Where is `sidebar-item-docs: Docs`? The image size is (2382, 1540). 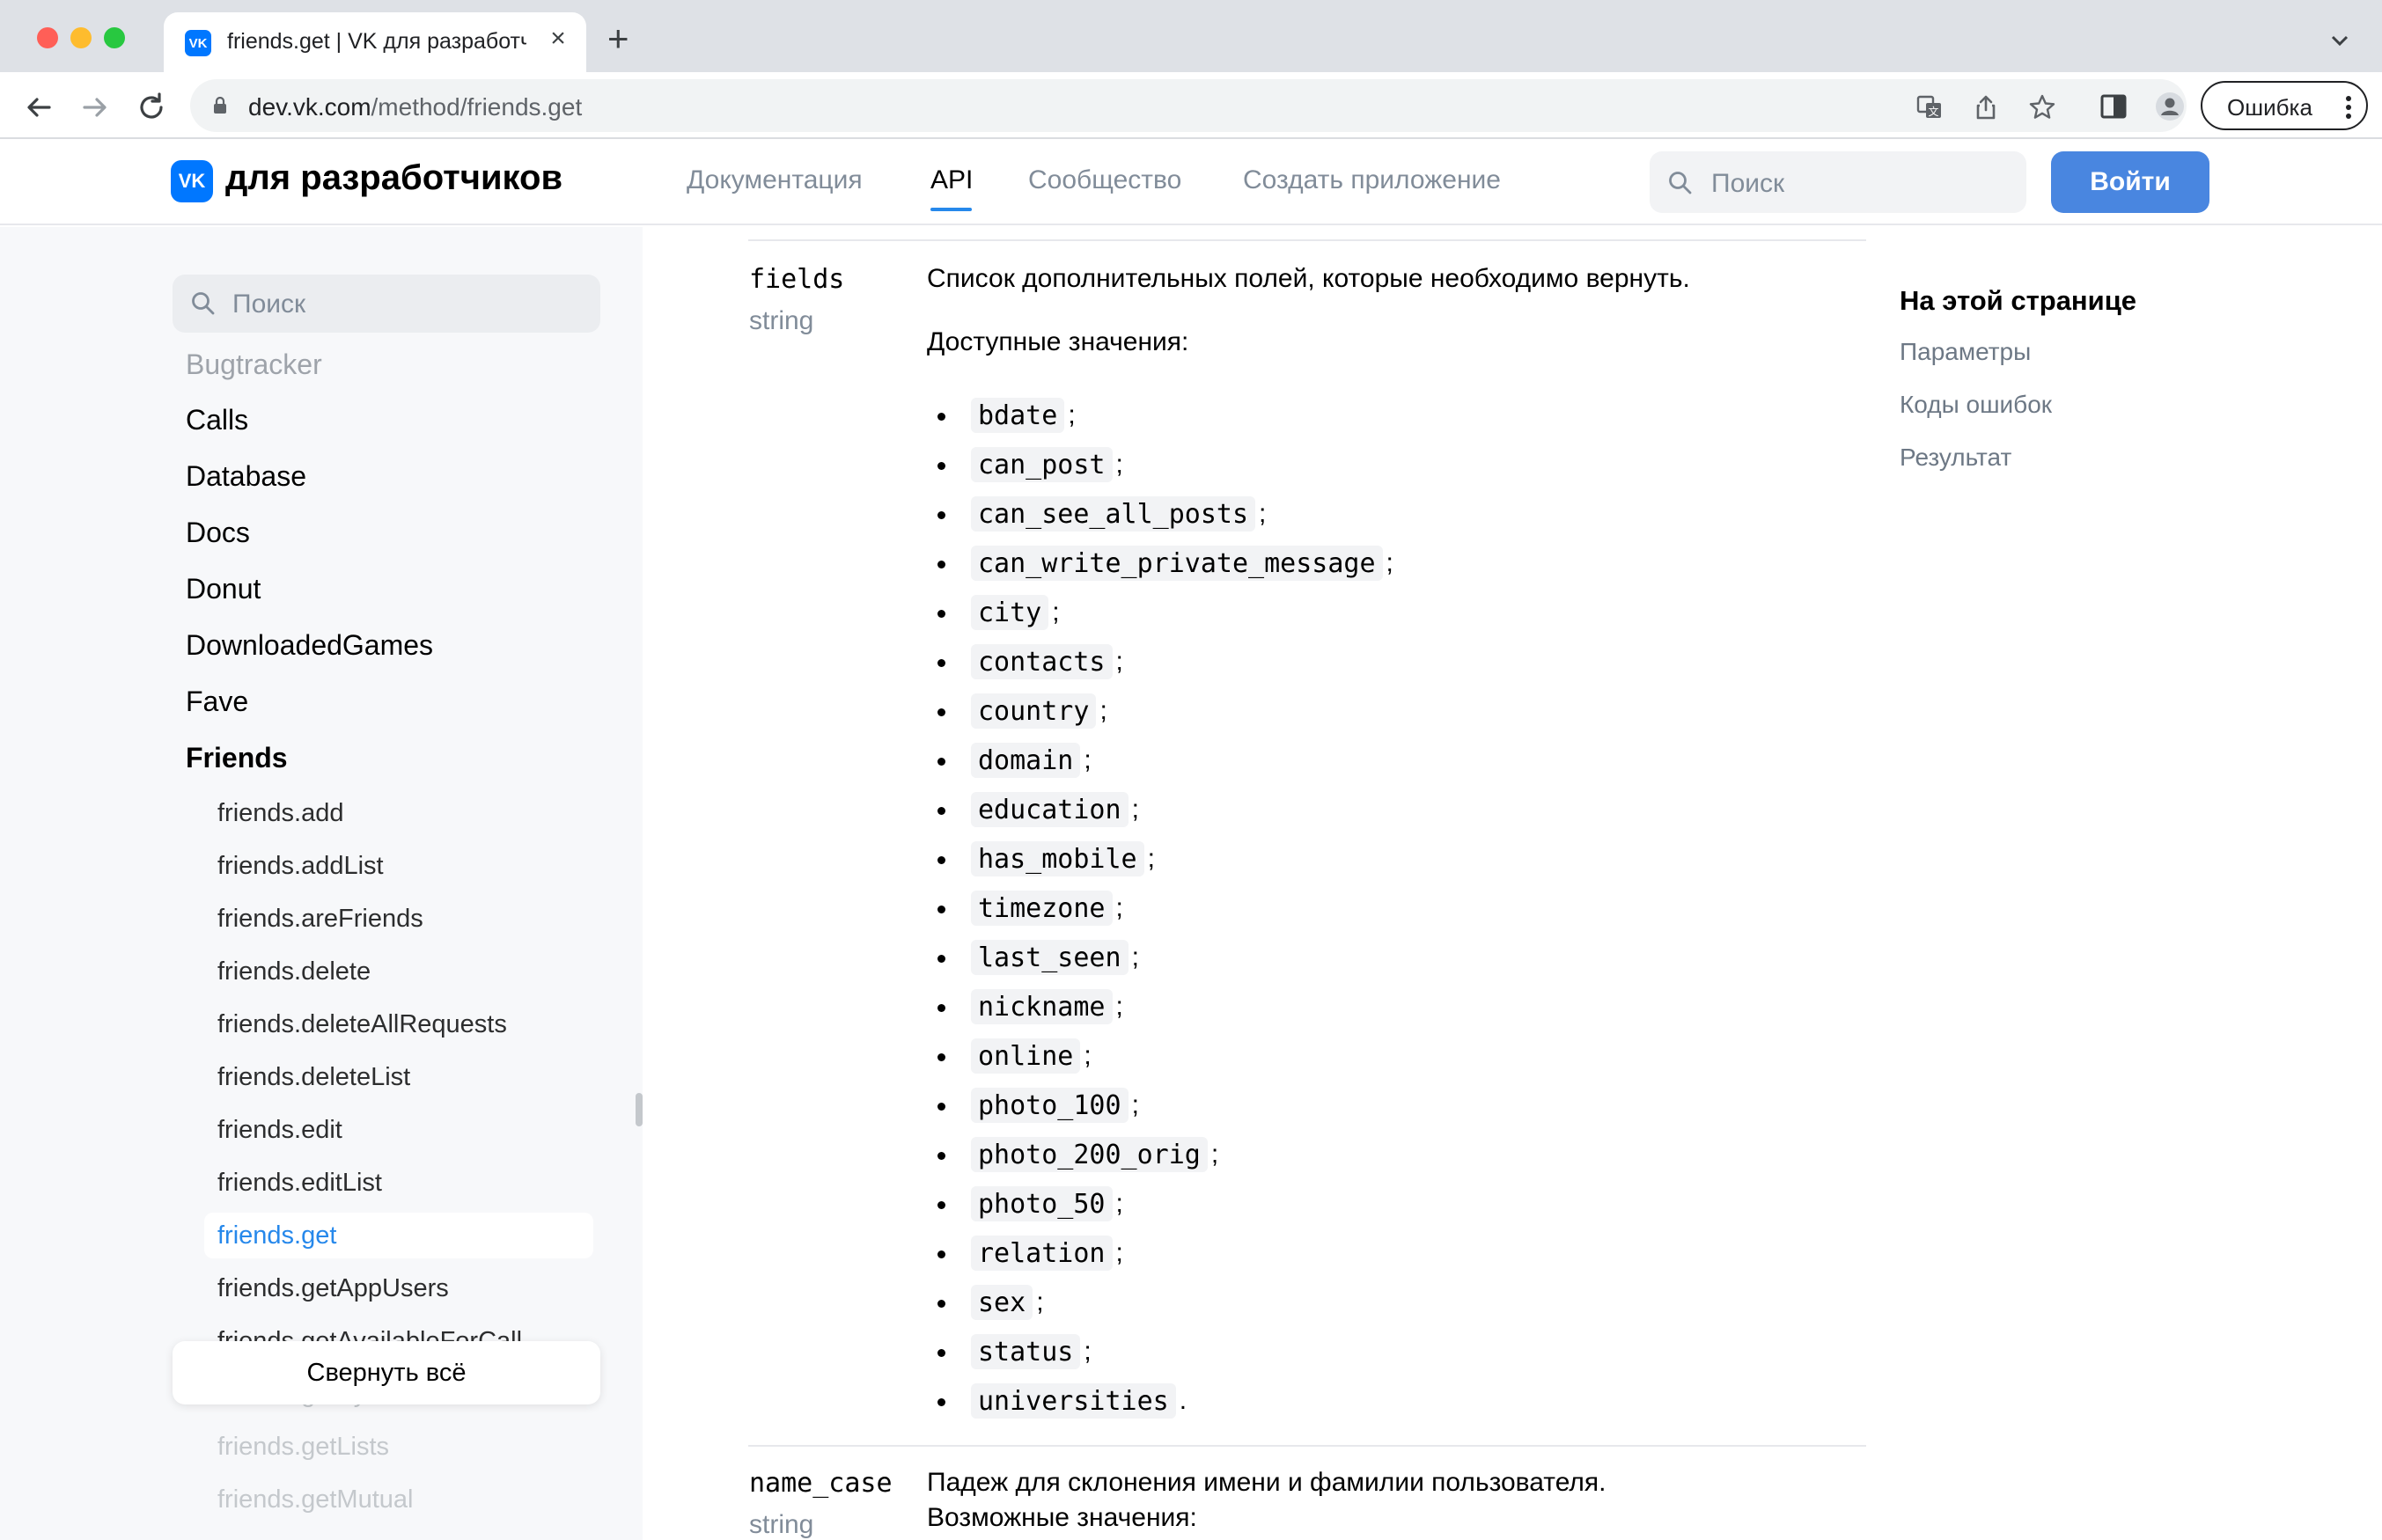 sidebar-item-docs: Docs is located at coordinates (218, 533).